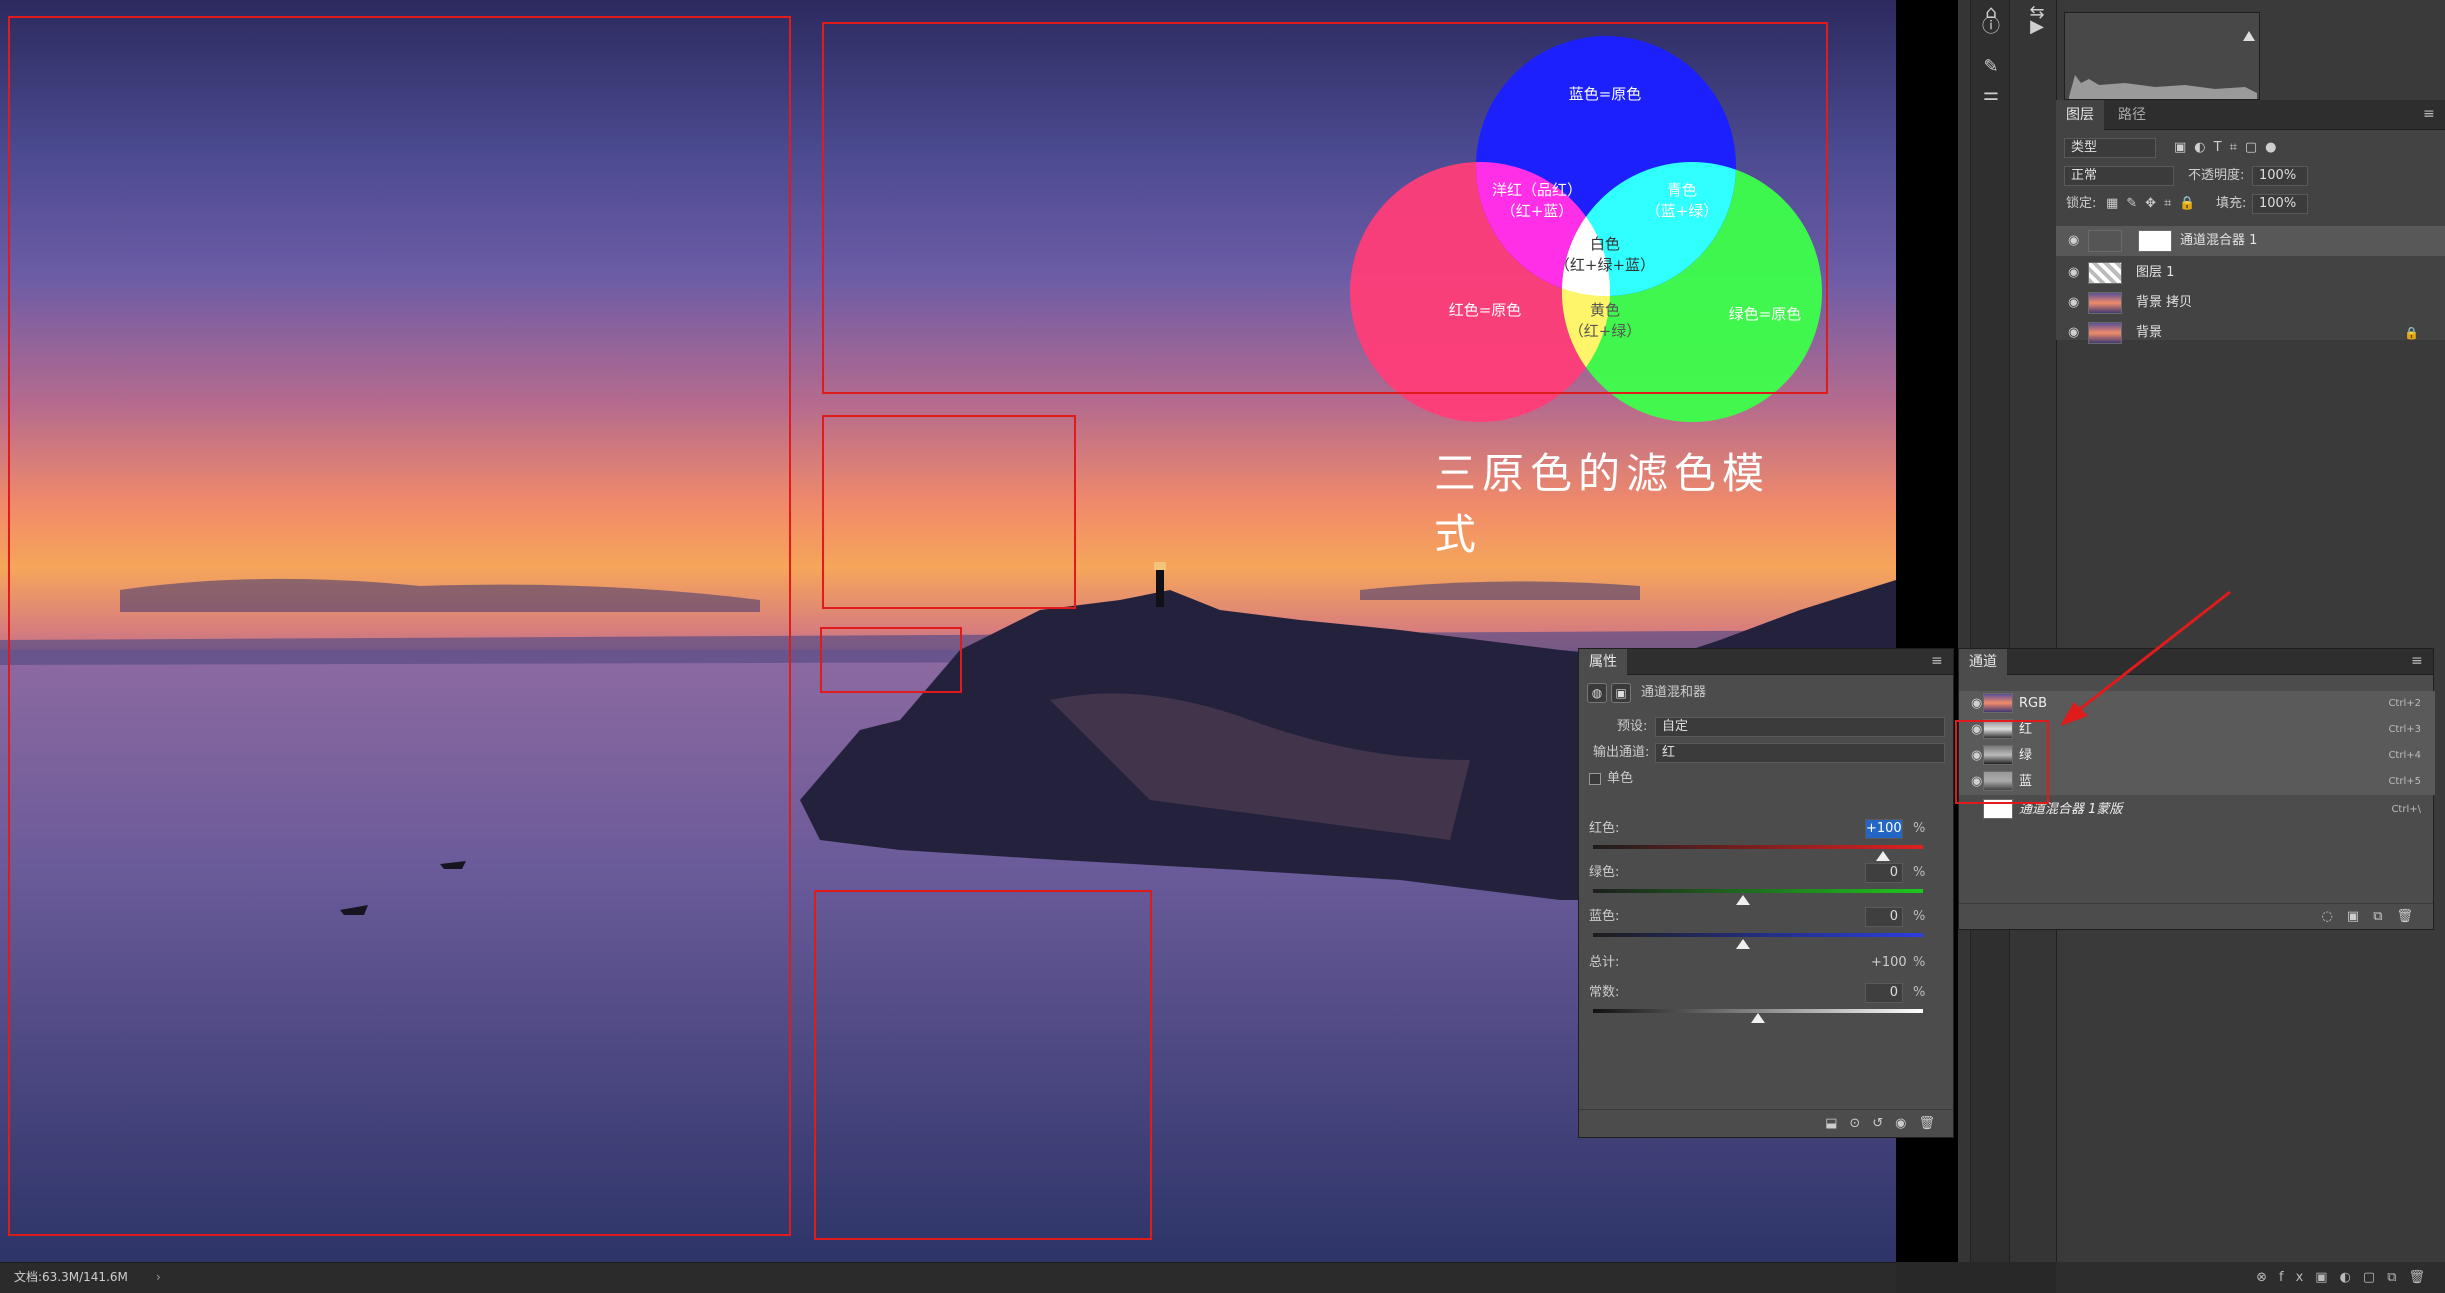 Image resolution: width=2445 pixels, height=1293 pixels. What do you see at coordinates (2164, 302) in the screenshot?
I see `layer-name: 背景 拷贝` at bounding box center [2164, 302].